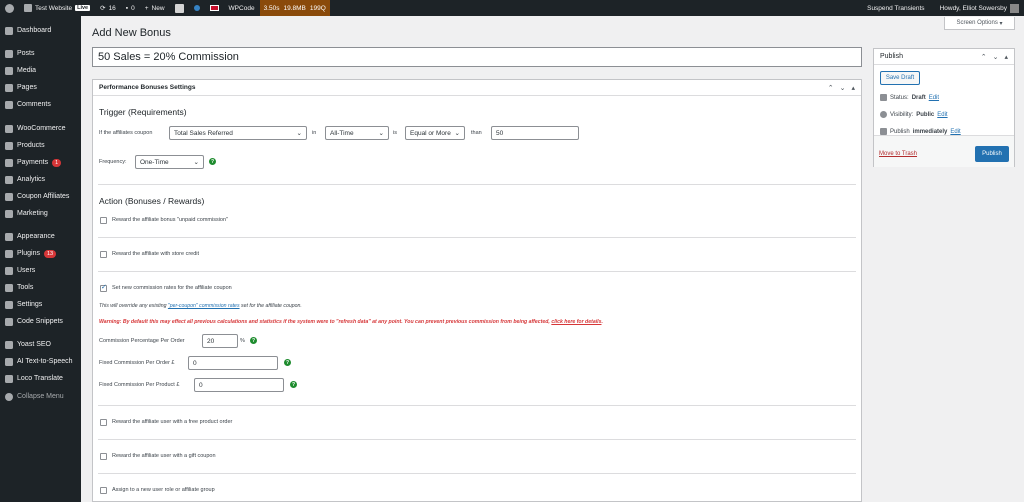 This screenshot has height=502, width=1024. Describe the element at coordinates (103, 220) in the screenshot. I see `reward-unpaid-checkbox` at that location.